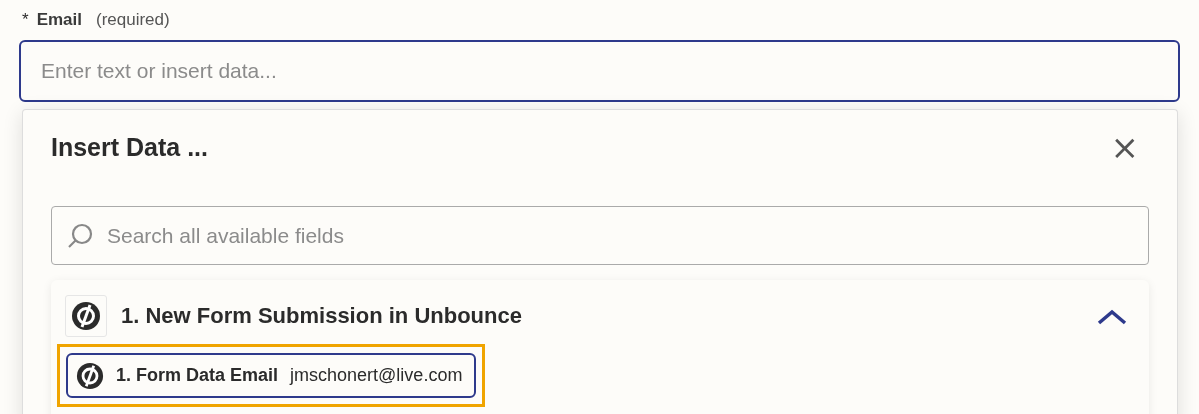  Describe the element at coordinates (376, 375) in the screenshot. I see `option-value: jmschonert@live.com` at that location.